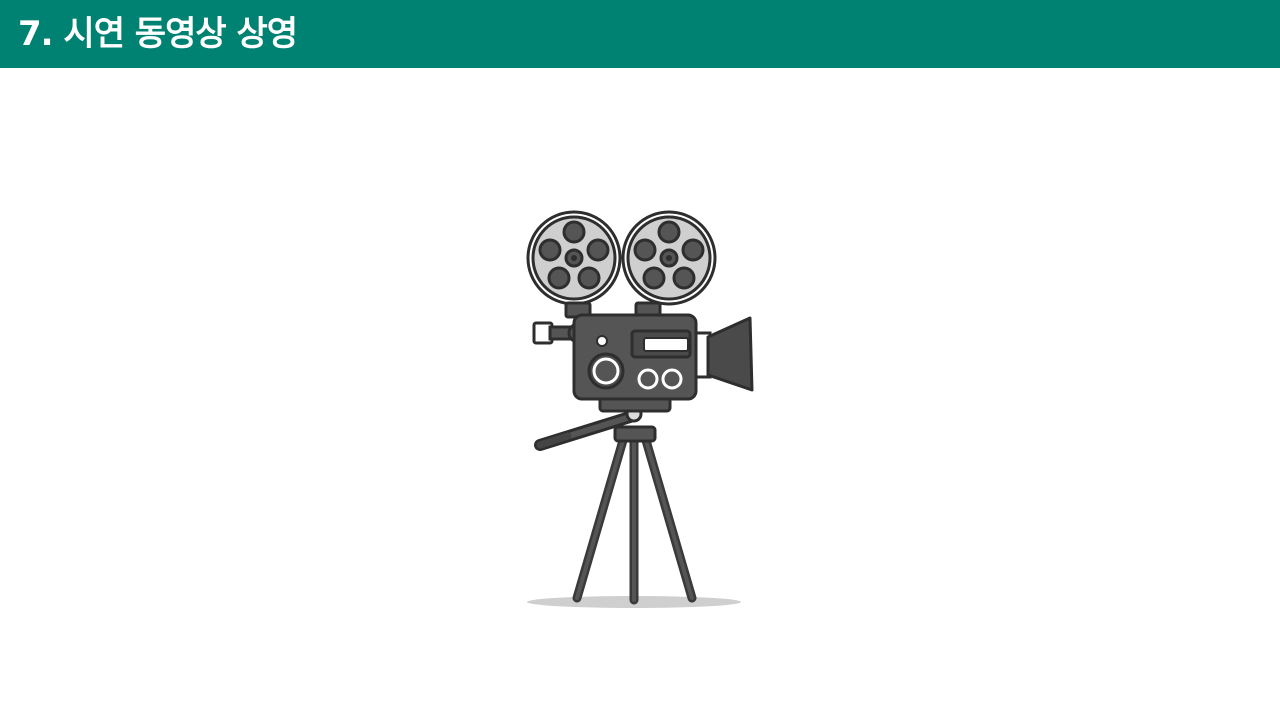 This screenshot has width=1280, height=720. Describe the element at coordinates (640, 34) in the screenshot. I see `title-bar: 7. 시연 동영상 상영` at that location.